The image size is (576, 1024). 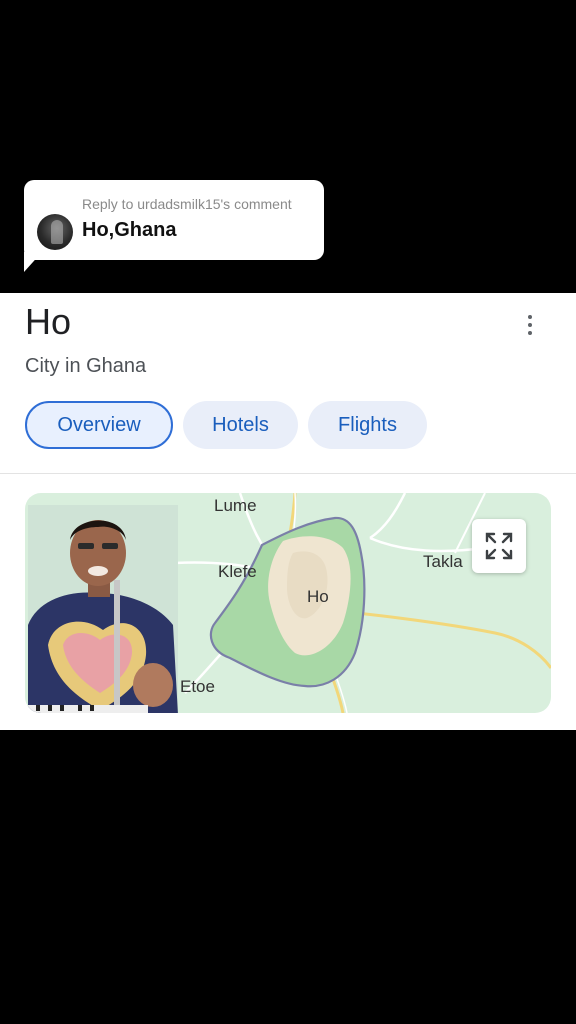 What do you see at coordinates (197, 686) in the screenshot?
I see `map-label-etoe: Etoe` at bounding box center [197, 686].